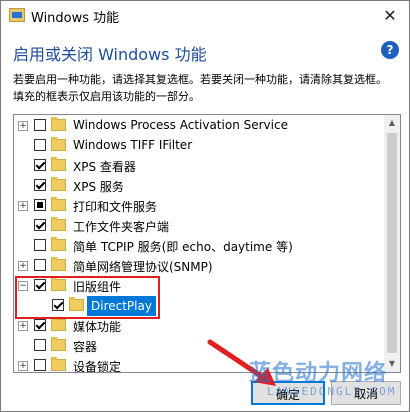 The height and width of the screenshot is (412, 410). I want to click on feature-label: DirectPlay, so click(121, 306).